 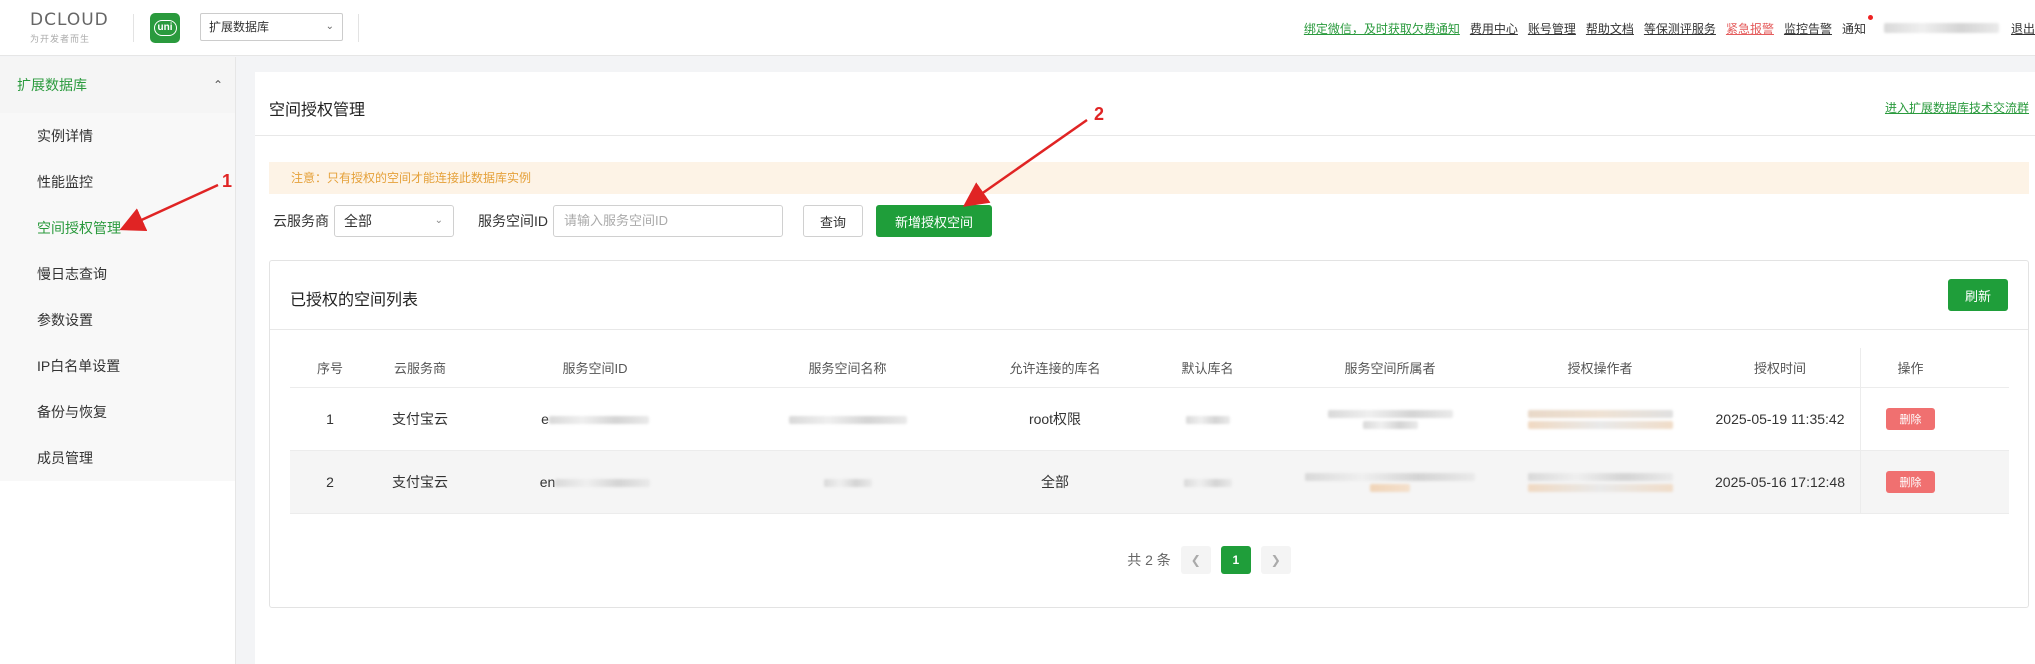 What do you see at coordinates (595, 368) in the screenshot?
I see `col-space-id: 服务空间ID` at bounding box center [595, 368].